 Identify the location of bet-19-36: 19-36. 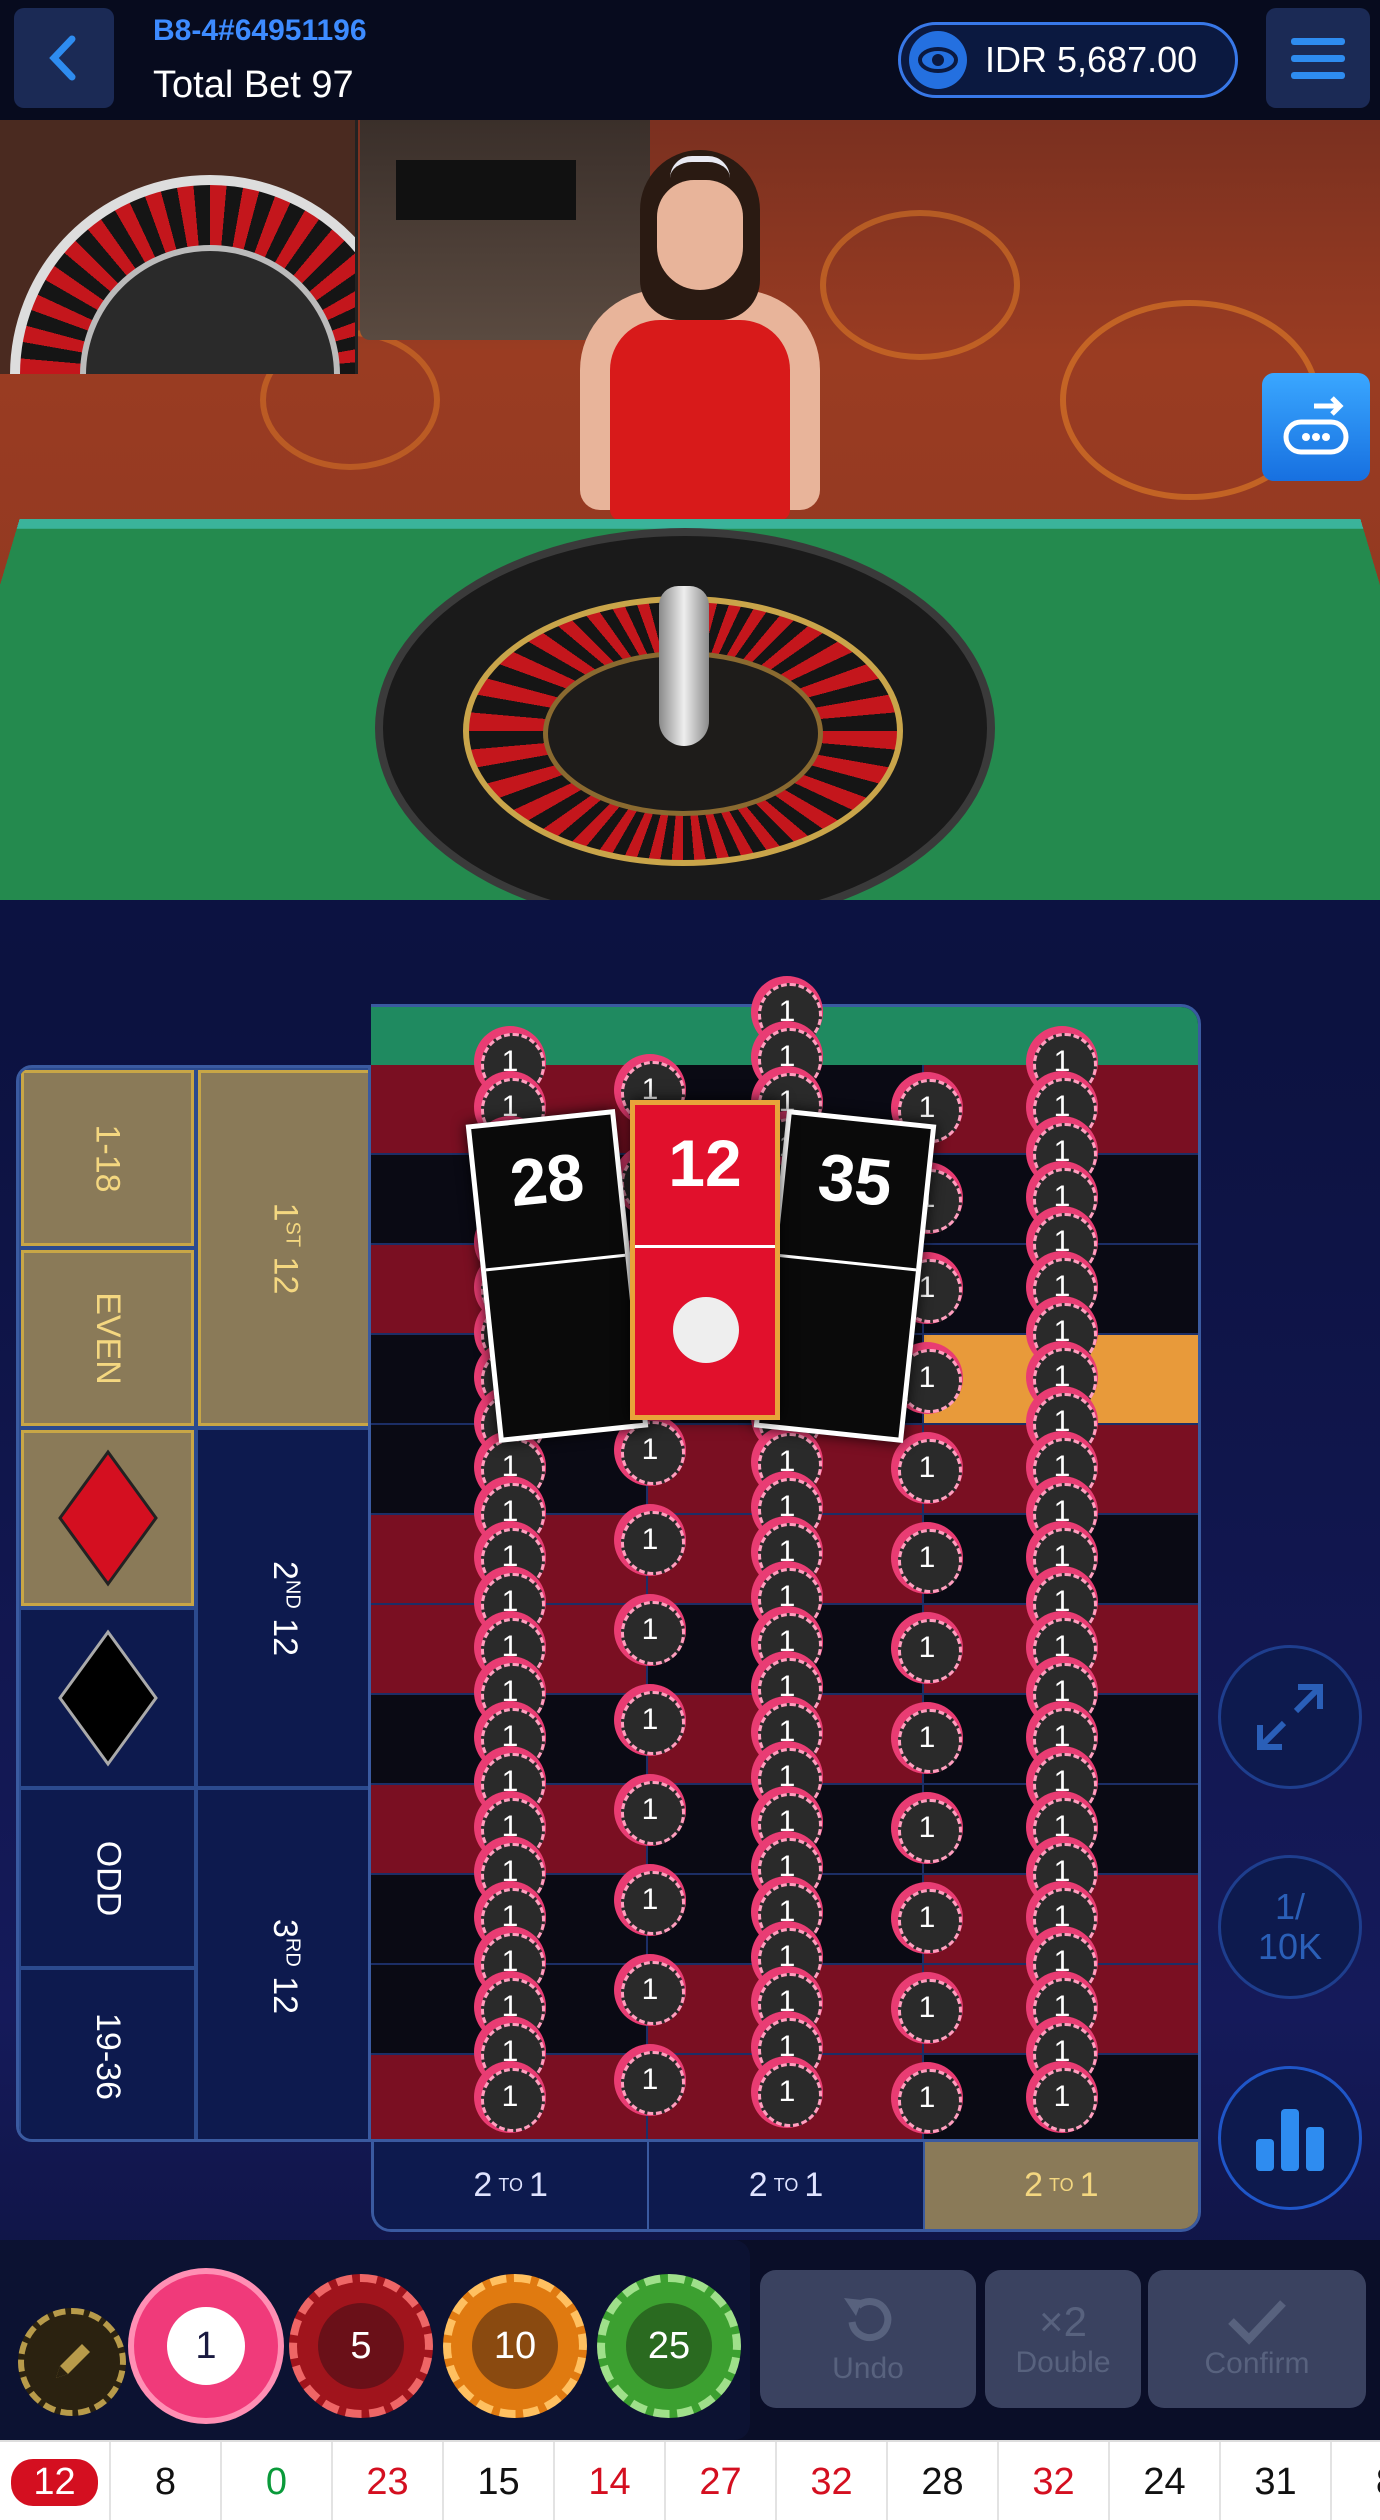
(107, 2053).